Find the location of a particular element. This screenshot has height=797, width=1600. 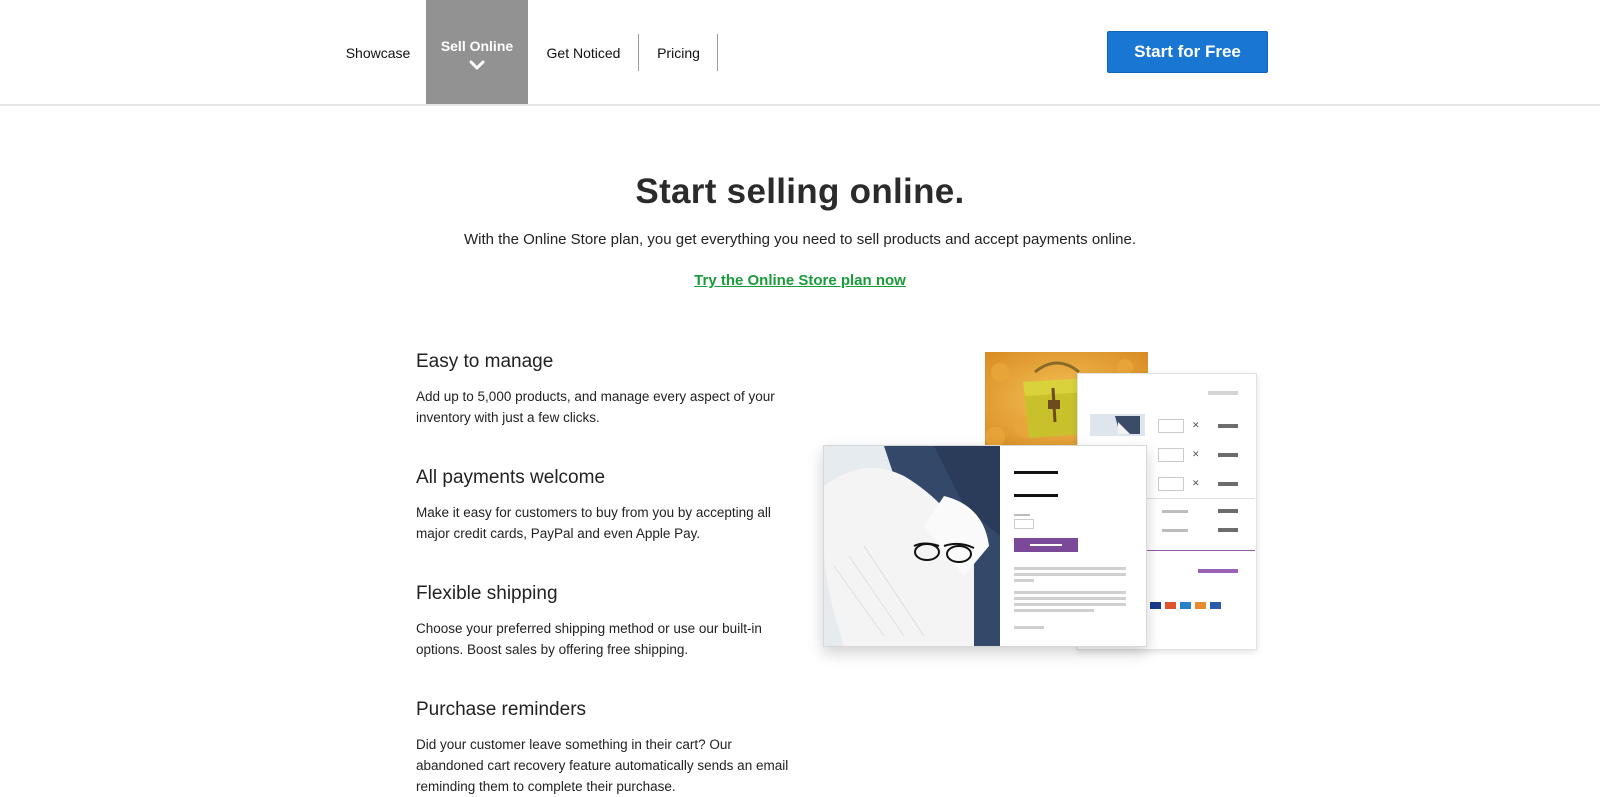

hero-link-wrapper: Try the Online Store plan now is located at coordinates (800, 280).